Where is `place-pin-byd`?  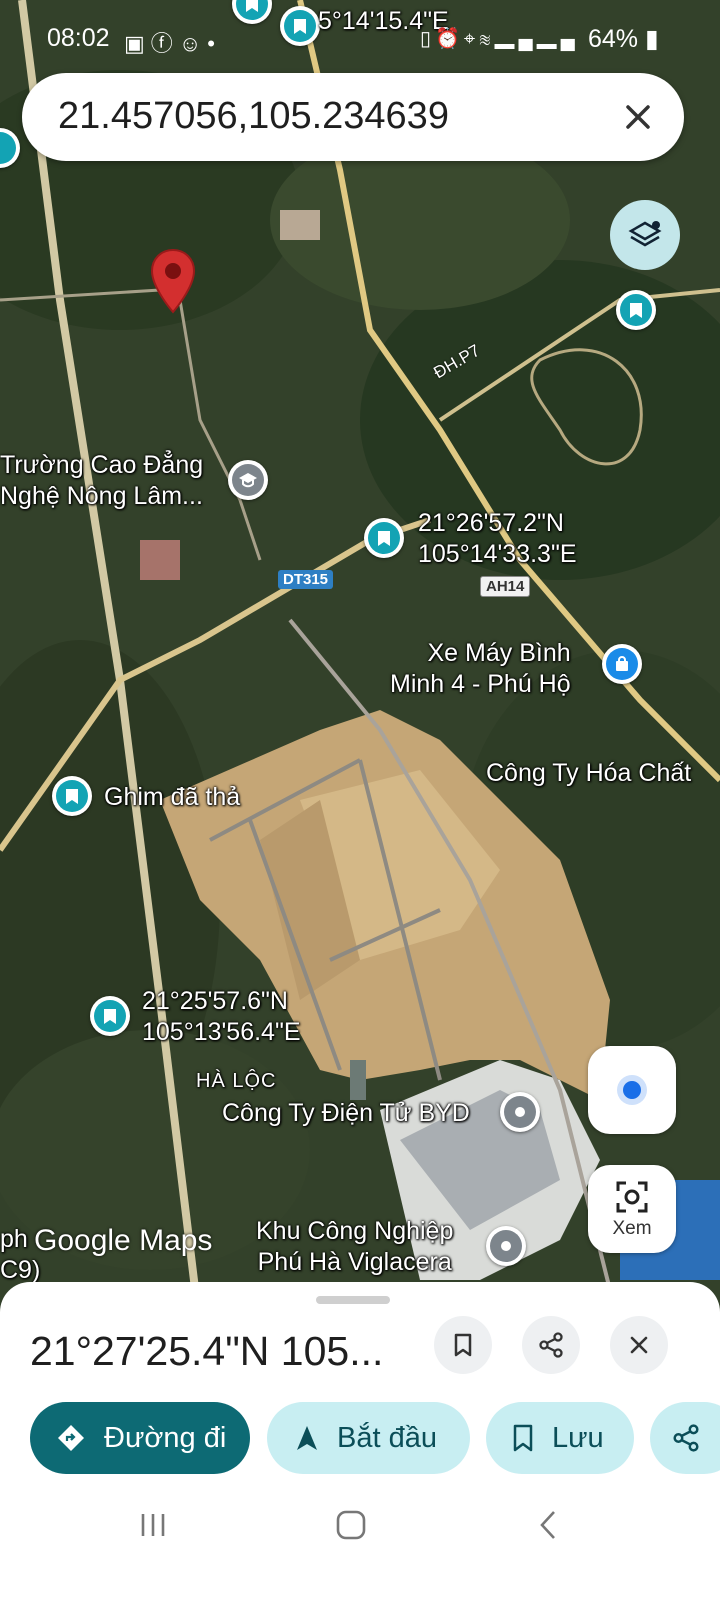
place-pin-byd is located at coordinates (520, 1112).